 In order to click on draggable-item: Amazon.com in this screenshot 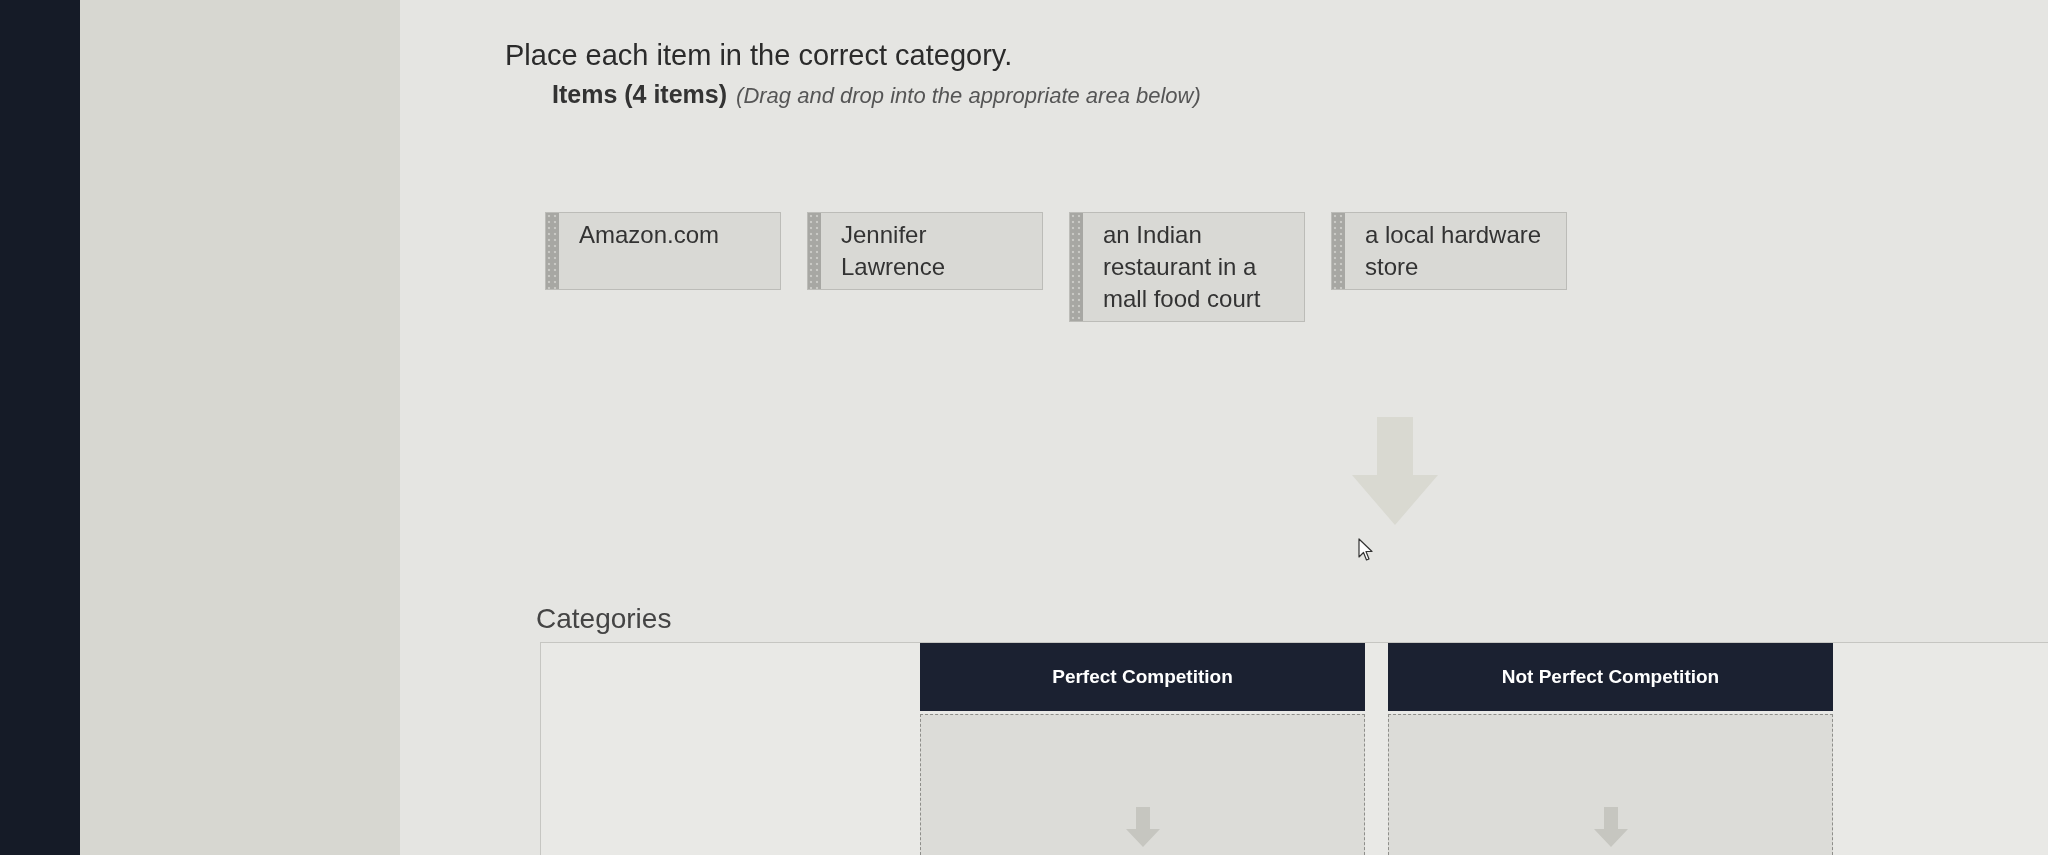, I will do `click(663, 251)`.